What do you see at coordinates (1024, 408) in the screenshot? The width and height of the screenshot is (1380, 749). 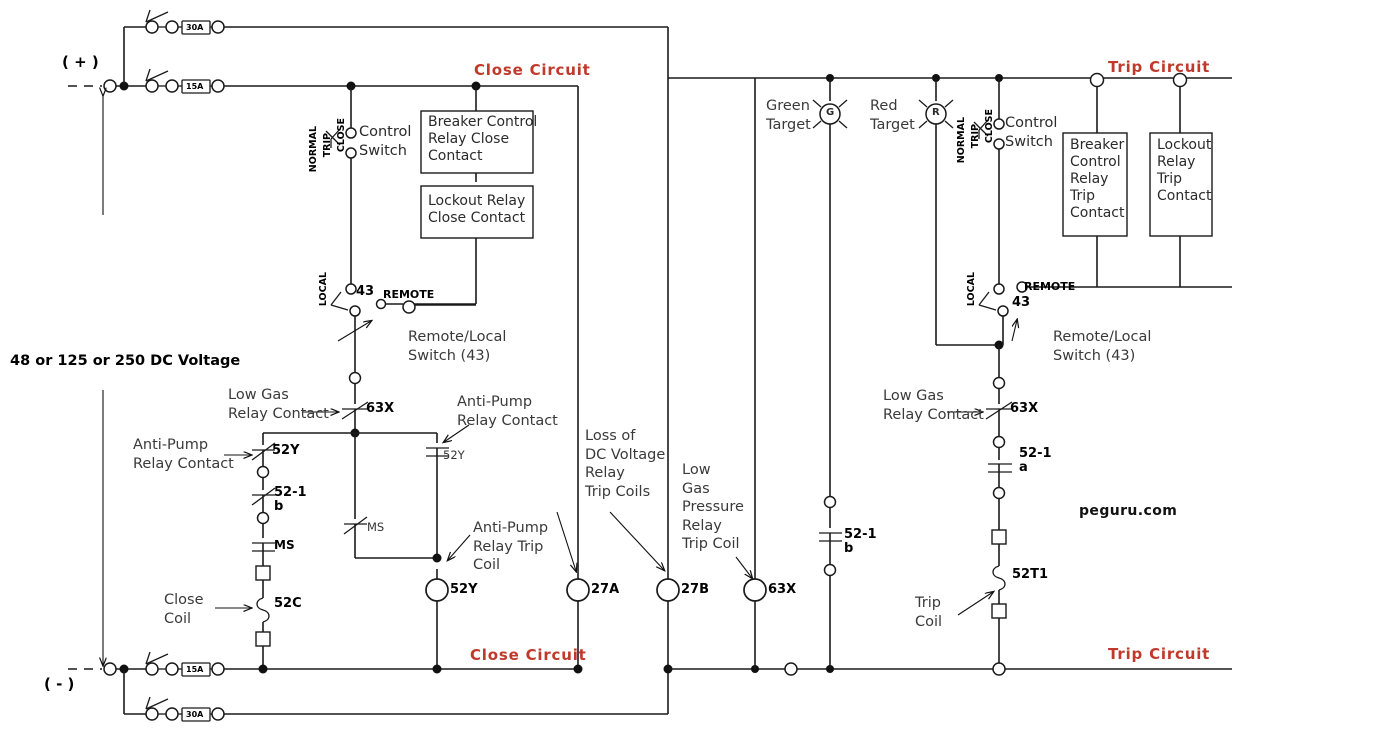 I see `trip-63x-tag: 63X` at bounding box center [1024, 408].